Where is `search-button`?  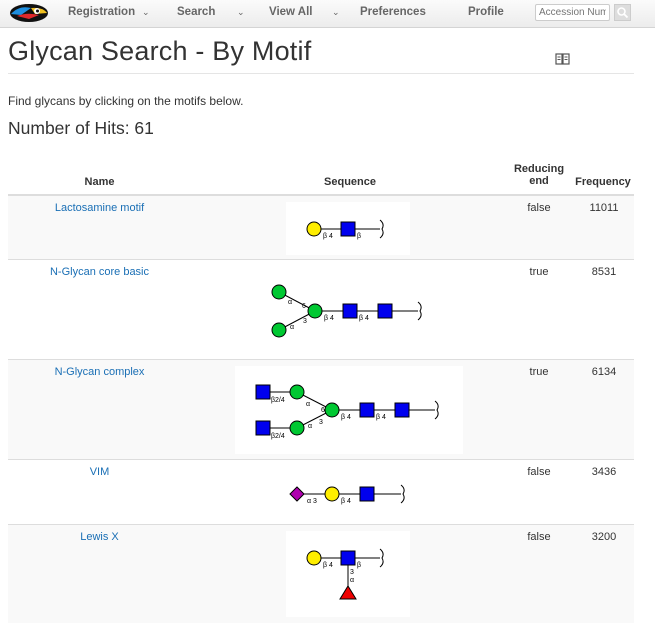
search-button is located at coordinates (622, 12).